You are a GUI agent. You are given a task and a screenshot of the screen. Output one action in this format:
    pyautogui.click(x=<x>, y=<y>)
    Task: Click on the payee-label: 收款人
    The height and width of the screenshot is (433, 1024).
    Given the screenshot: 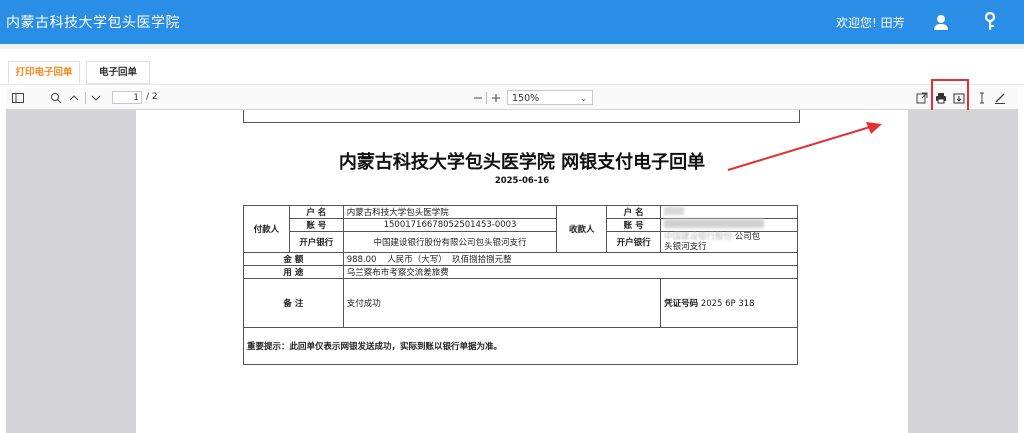 What is the action you would take?
    pyautogui.click(x=582, y=229)
    